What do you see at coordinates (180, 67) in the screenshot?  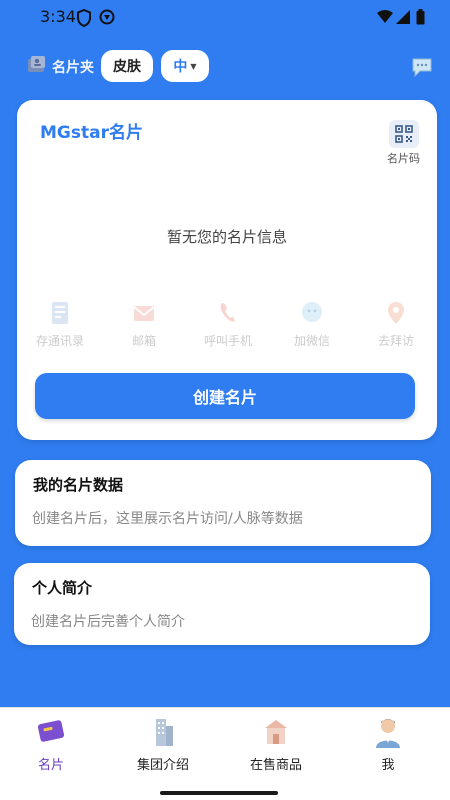 I see `language-label: 中` at bounding box center [180, 67].